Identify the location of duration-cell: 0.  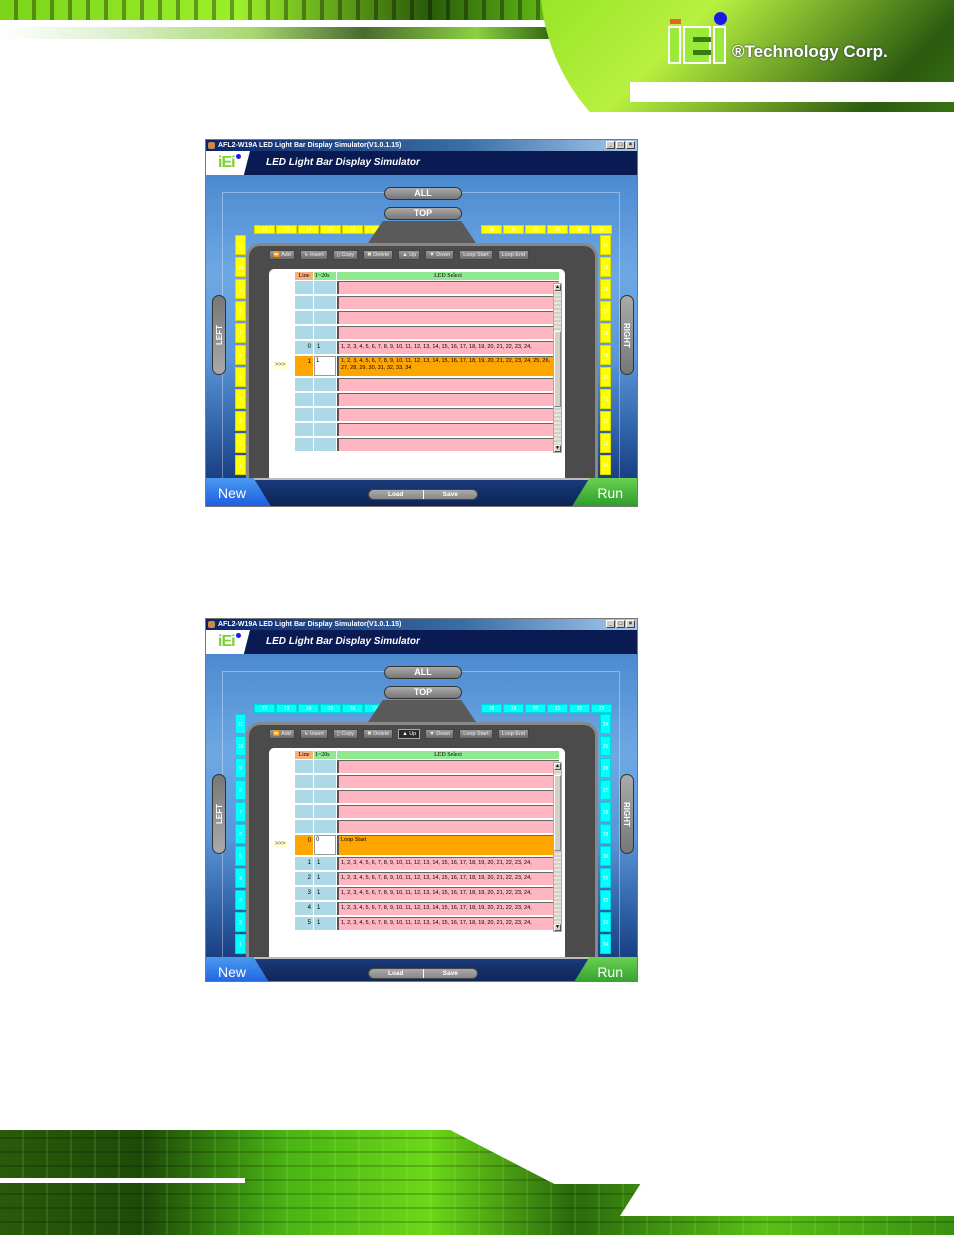
(325, 845).